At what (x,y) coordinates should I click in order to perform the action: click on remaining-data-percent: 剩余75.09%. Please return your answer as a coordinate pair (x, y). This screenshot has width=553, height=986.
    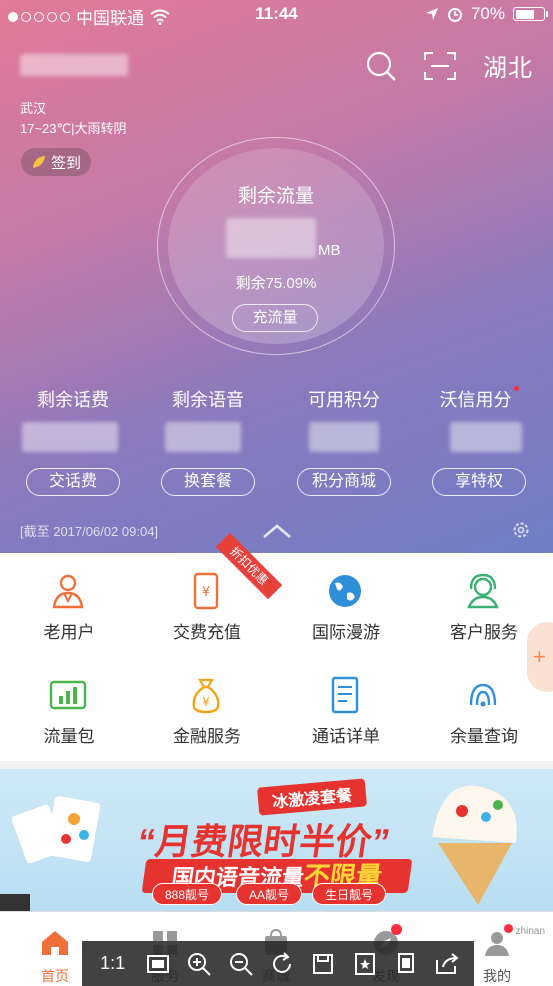
    Looking at the image, I should click on (276, 283).